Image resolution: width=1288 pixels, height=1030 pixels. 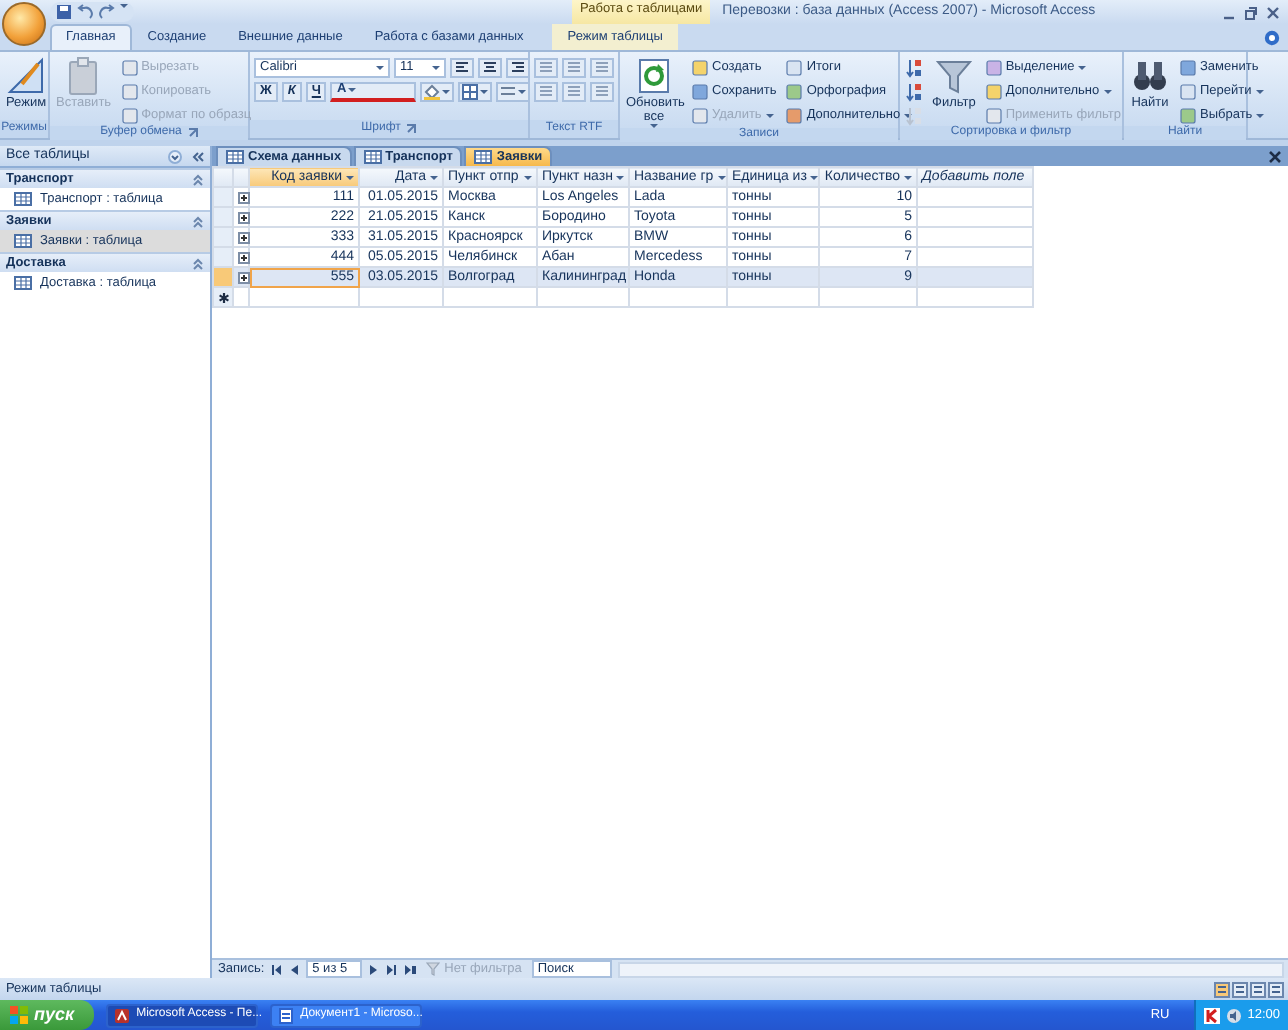 I want to click on binoculars-icon, so click(x=1150, y=76).